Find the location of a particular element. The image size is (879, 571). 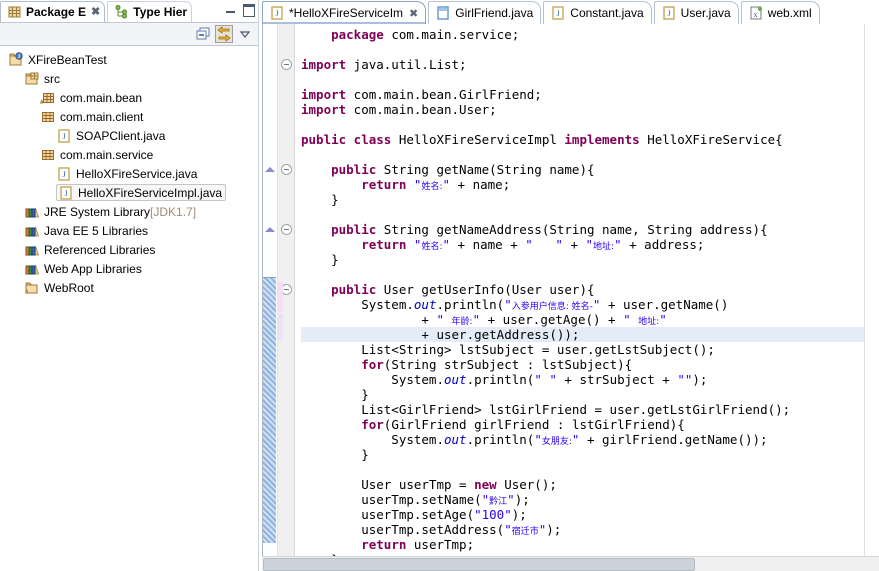

link-editor-icon is located at coordinates (224, 34).